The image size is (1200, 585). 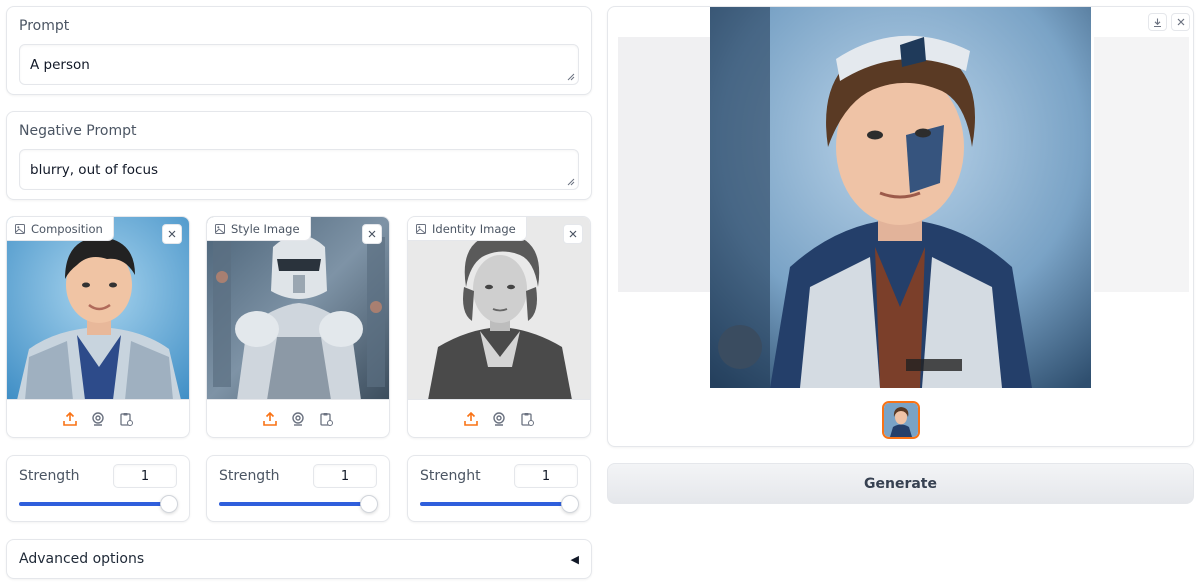 I want to click on composition-tag: Composition, so click(x=60, y=229).